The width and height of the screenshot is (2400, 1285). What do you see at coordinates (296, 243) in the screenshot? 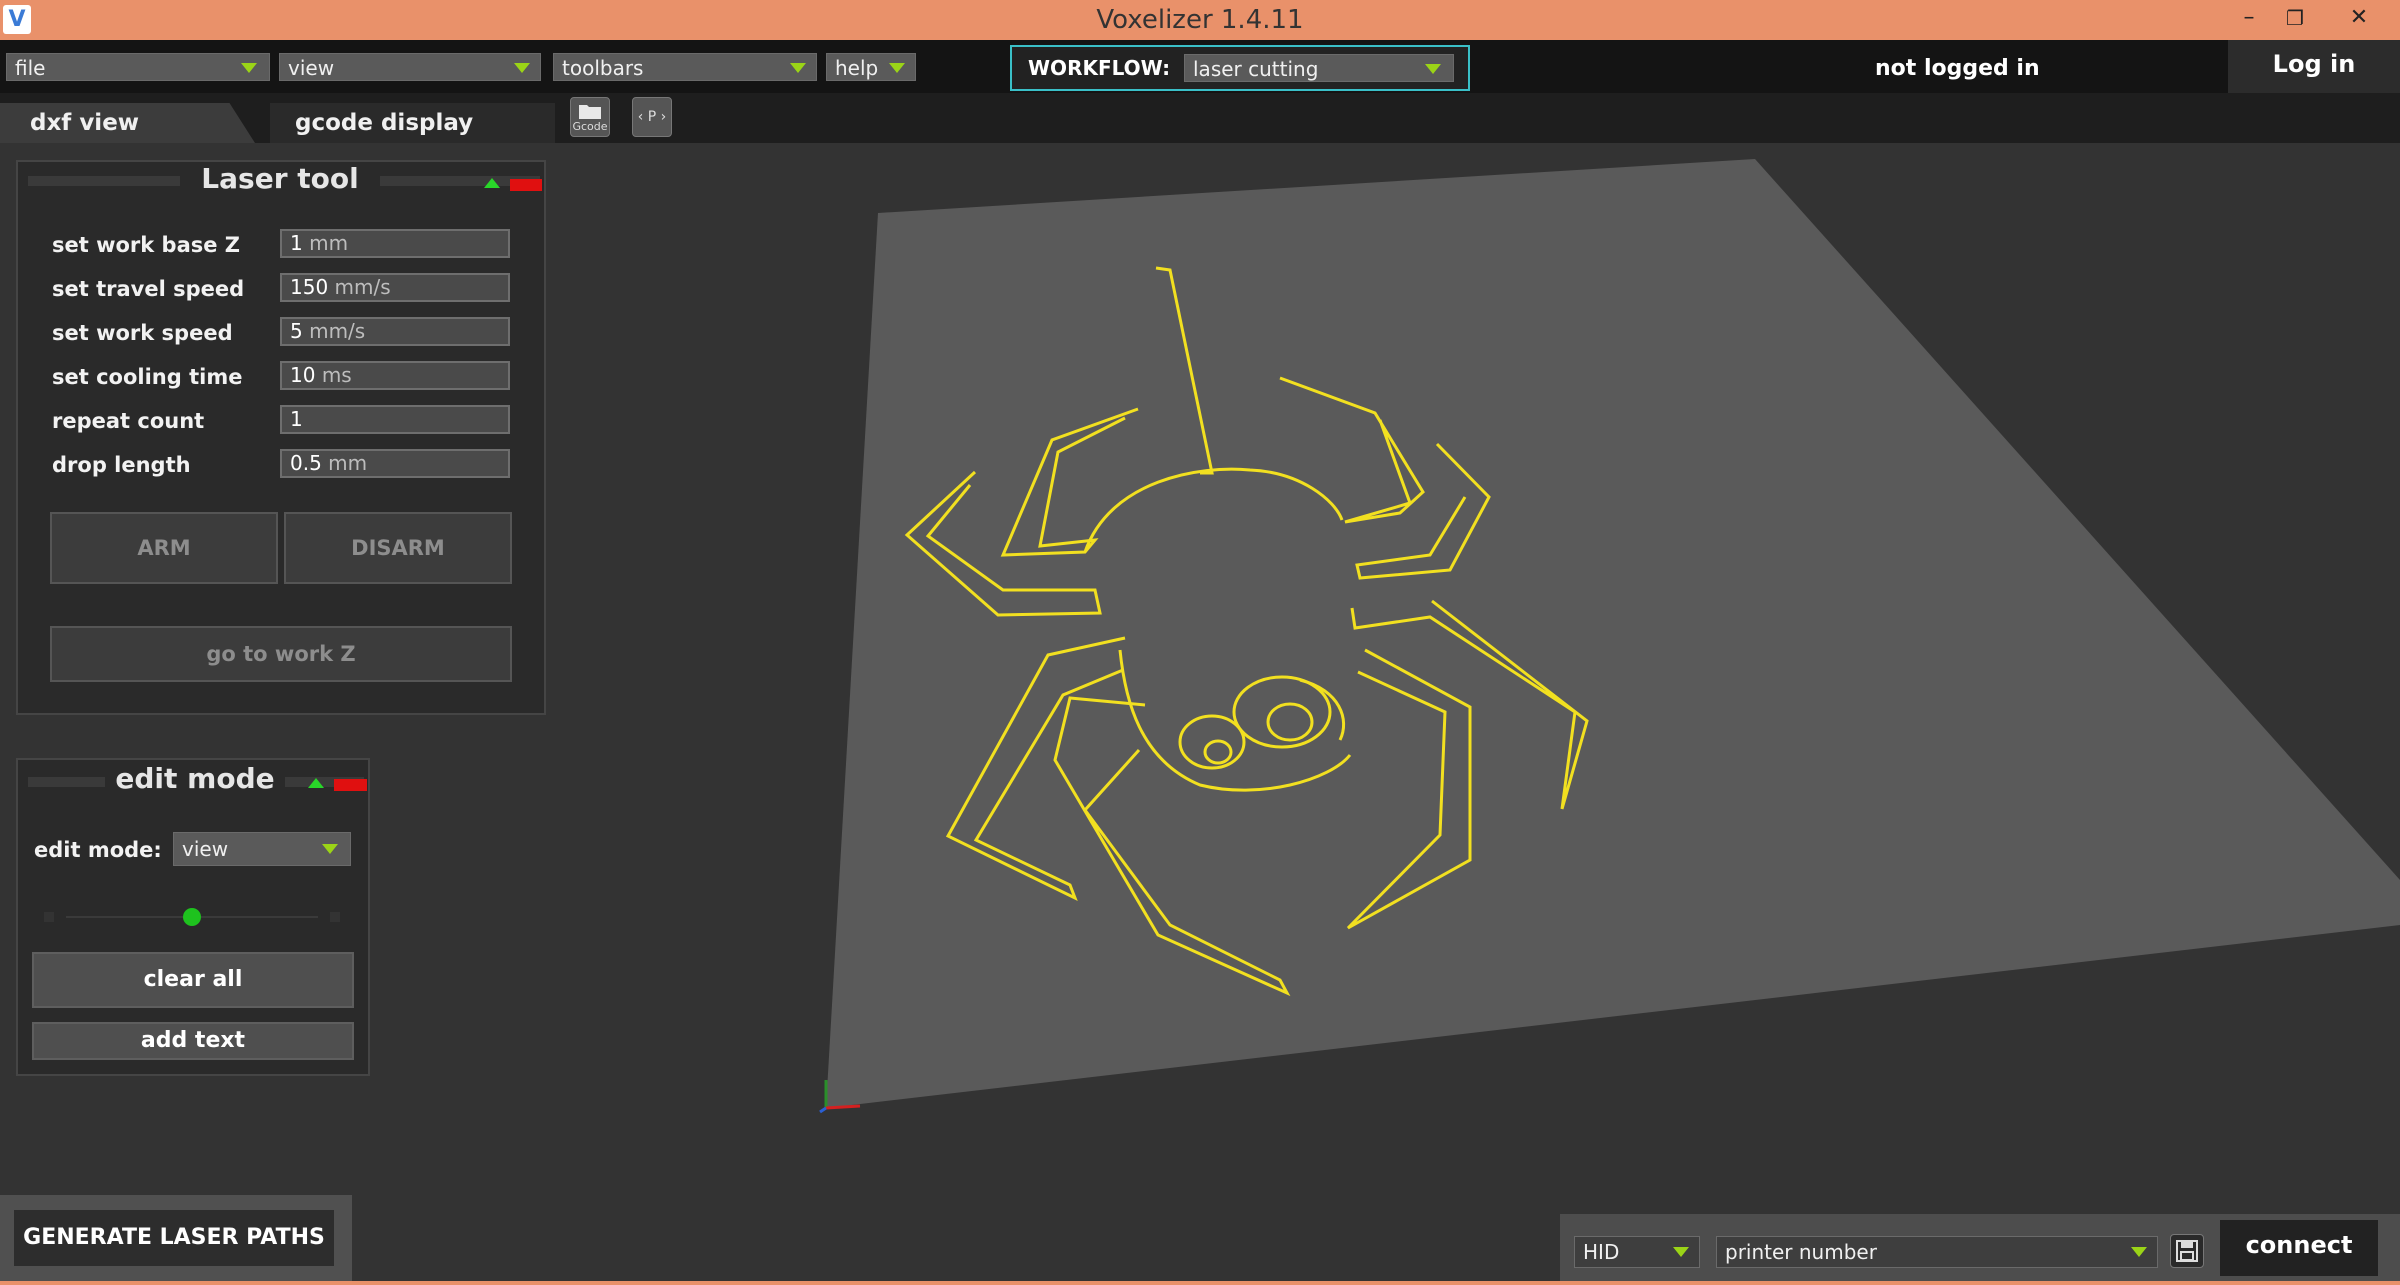
I see `work-base-z-value: 1` at bounding box center [296, 243].